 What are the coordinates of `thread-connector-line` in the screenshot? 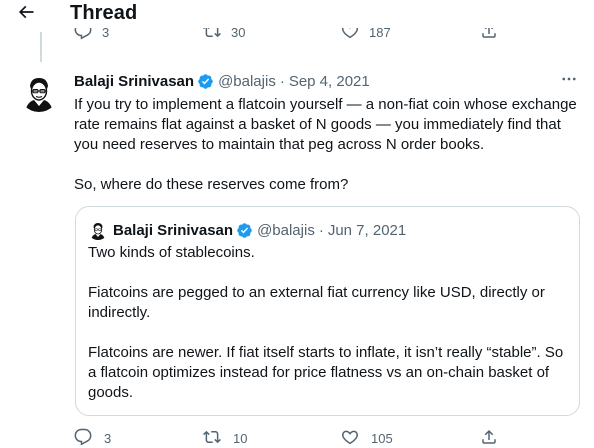 It's located at (41, 47).